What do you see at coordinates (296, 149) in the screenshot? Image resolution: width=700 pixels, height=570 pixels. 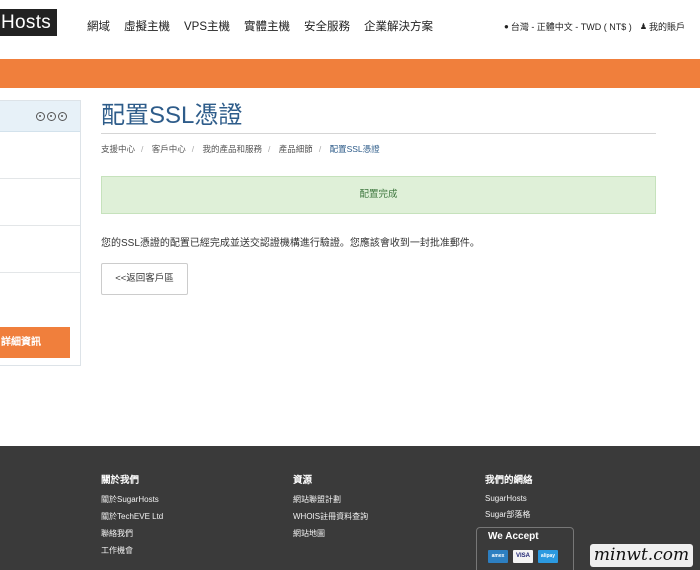 I see `breadcrumb-product-details: 產品細節` at bounding box center [296, 149].